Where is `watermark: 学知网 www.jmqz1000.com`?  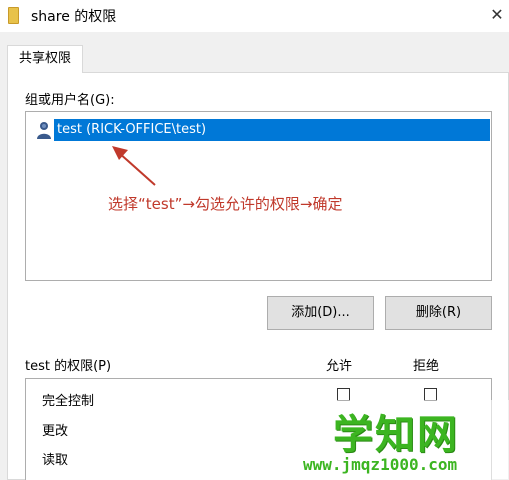
watermark: 学知网 www.jmqz1000.com is located at coordinates (402, 440).